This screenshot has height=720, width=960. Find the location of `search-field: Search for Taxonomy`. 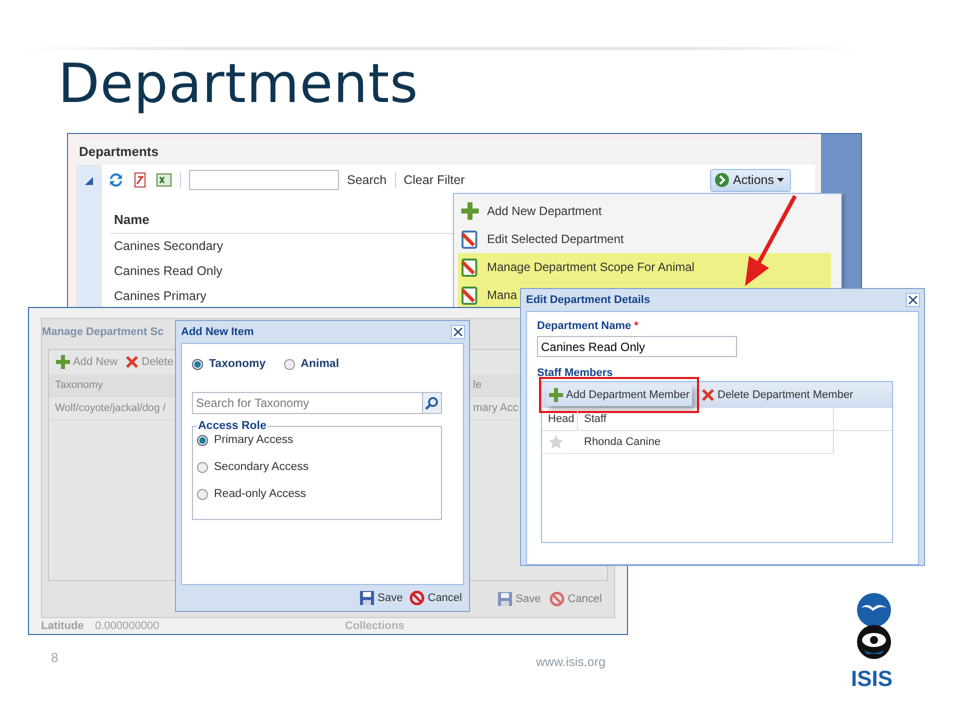

search-field: Search for Taxonomy is located at coordinates (307, 403).